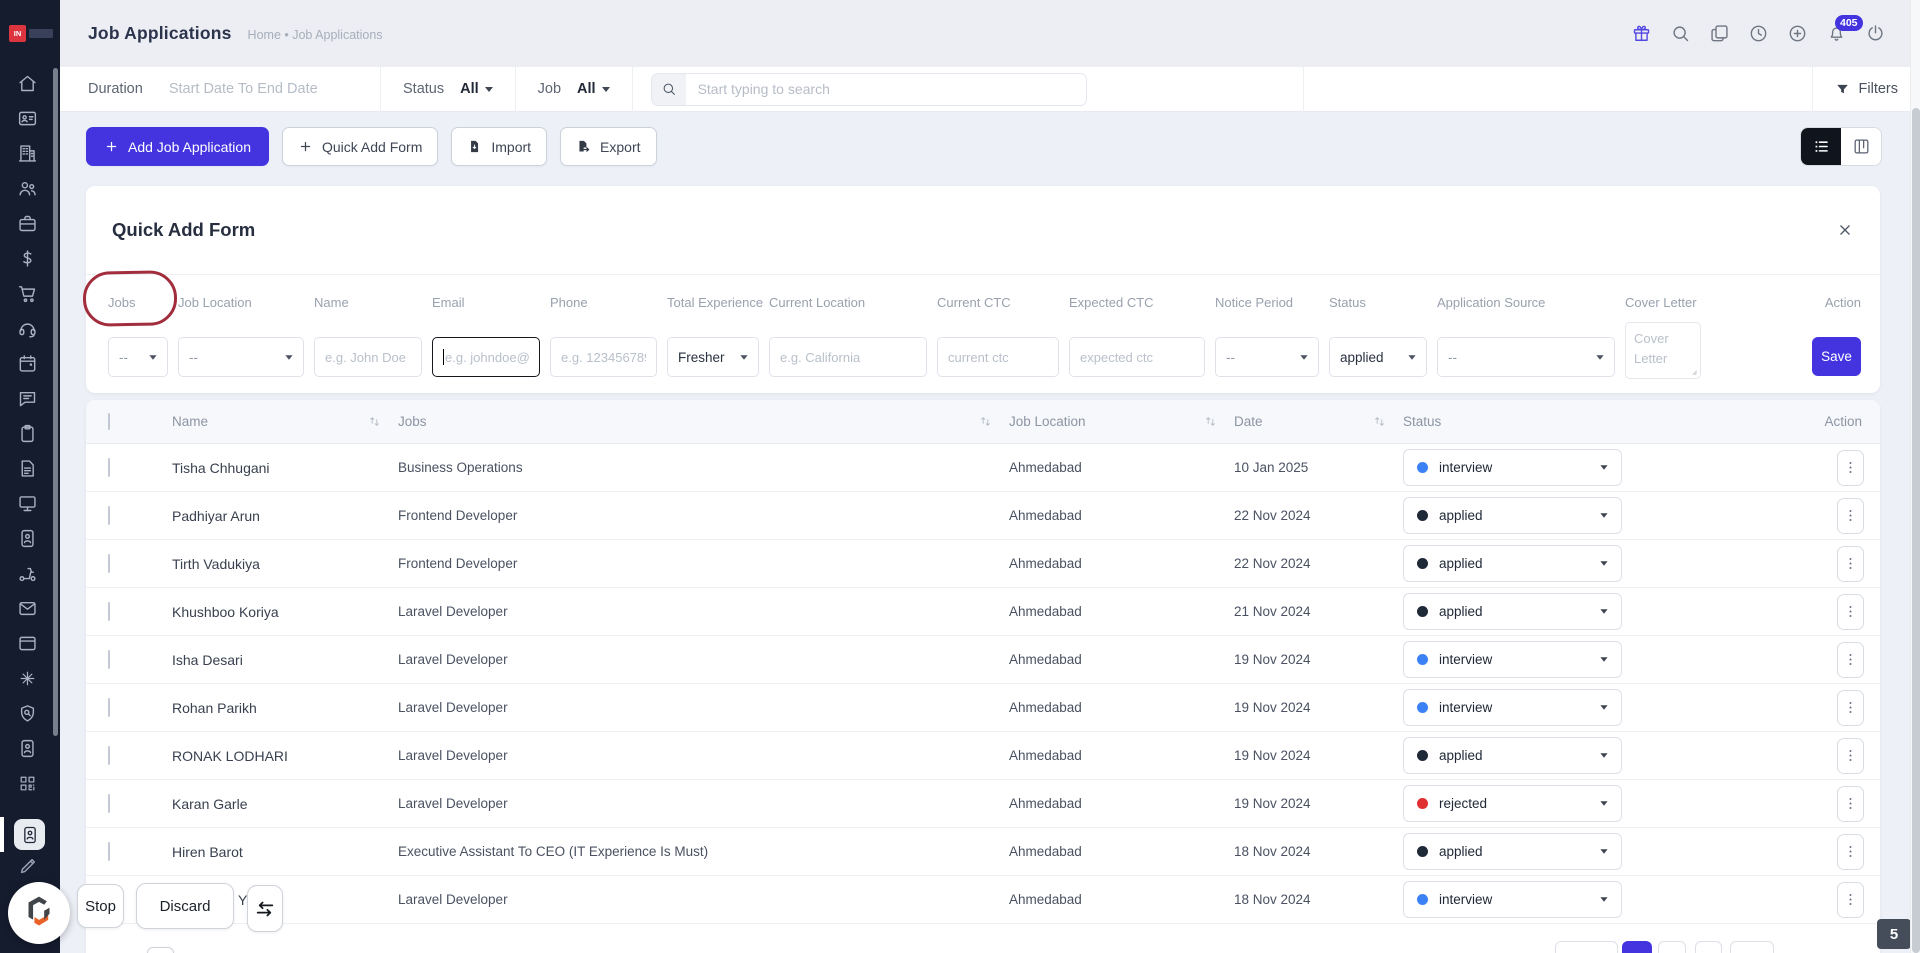 The image size is (1920, 953). I want to click on page-scrollbar, so click(1915, 476).